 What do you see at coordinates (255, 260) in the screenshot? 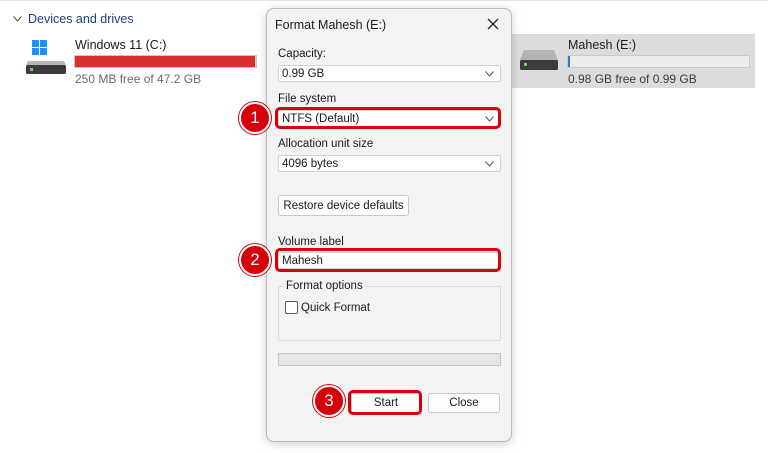
I see `step-badge-2: 2` at bounding box center [255, 260].